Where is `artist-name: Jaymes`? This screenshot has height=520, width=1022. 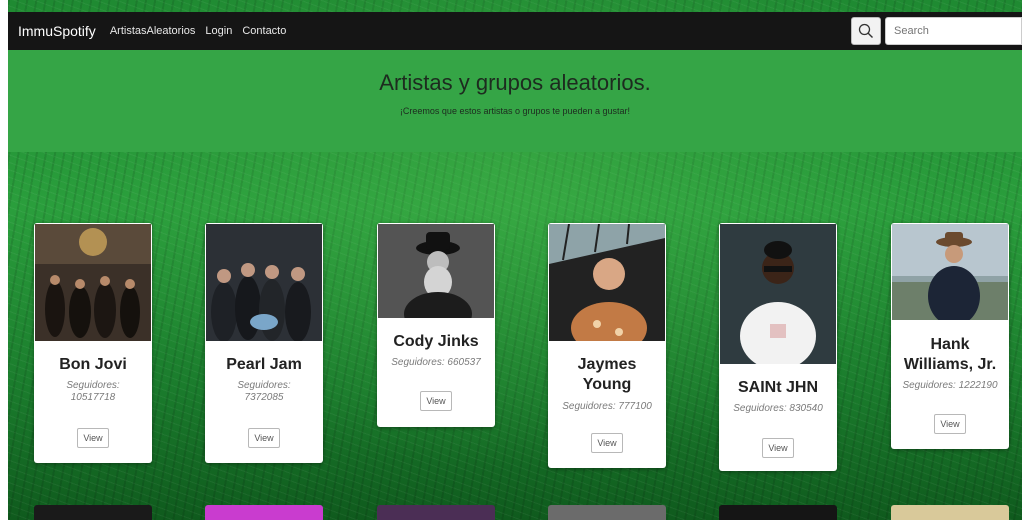
artist-name: Jaymes is located at coordinates (607, 364).